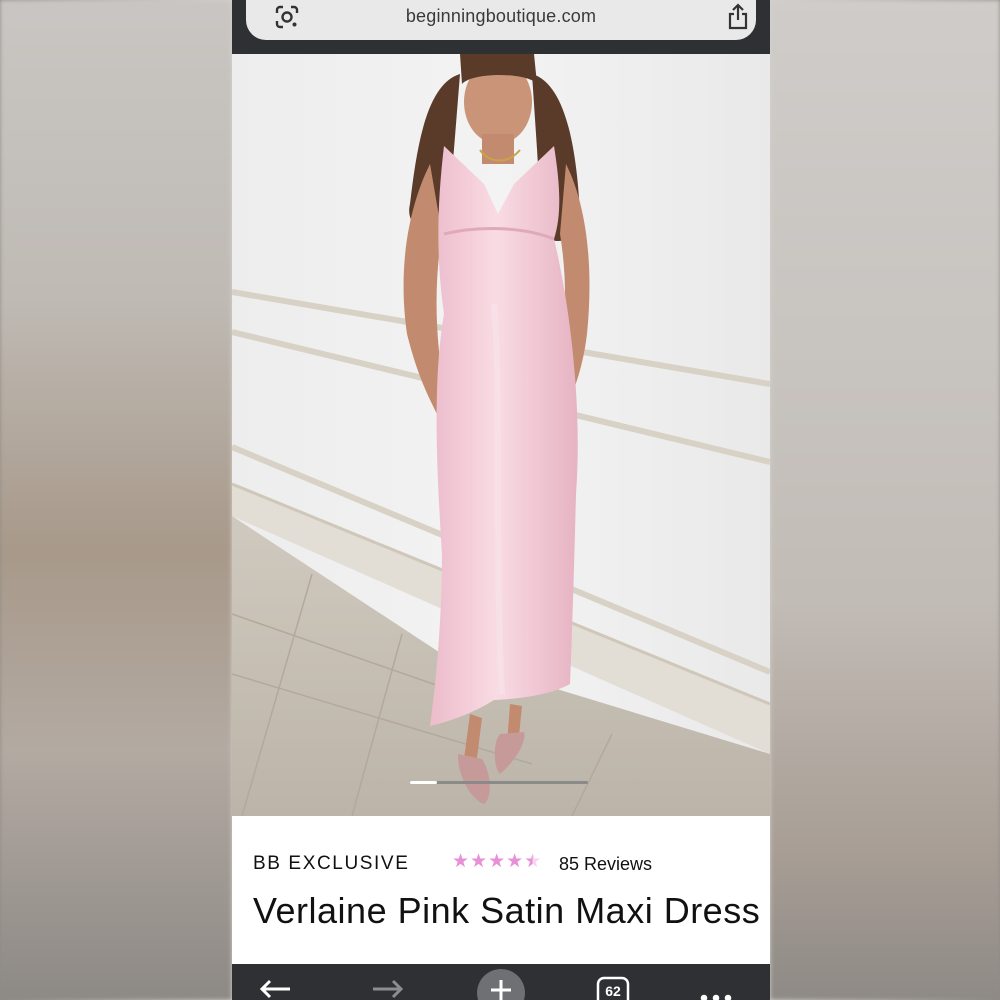 Image resolution: width=1000 pixels, height=1000 pixels. I want to click on more-icon, so click(716, 995).